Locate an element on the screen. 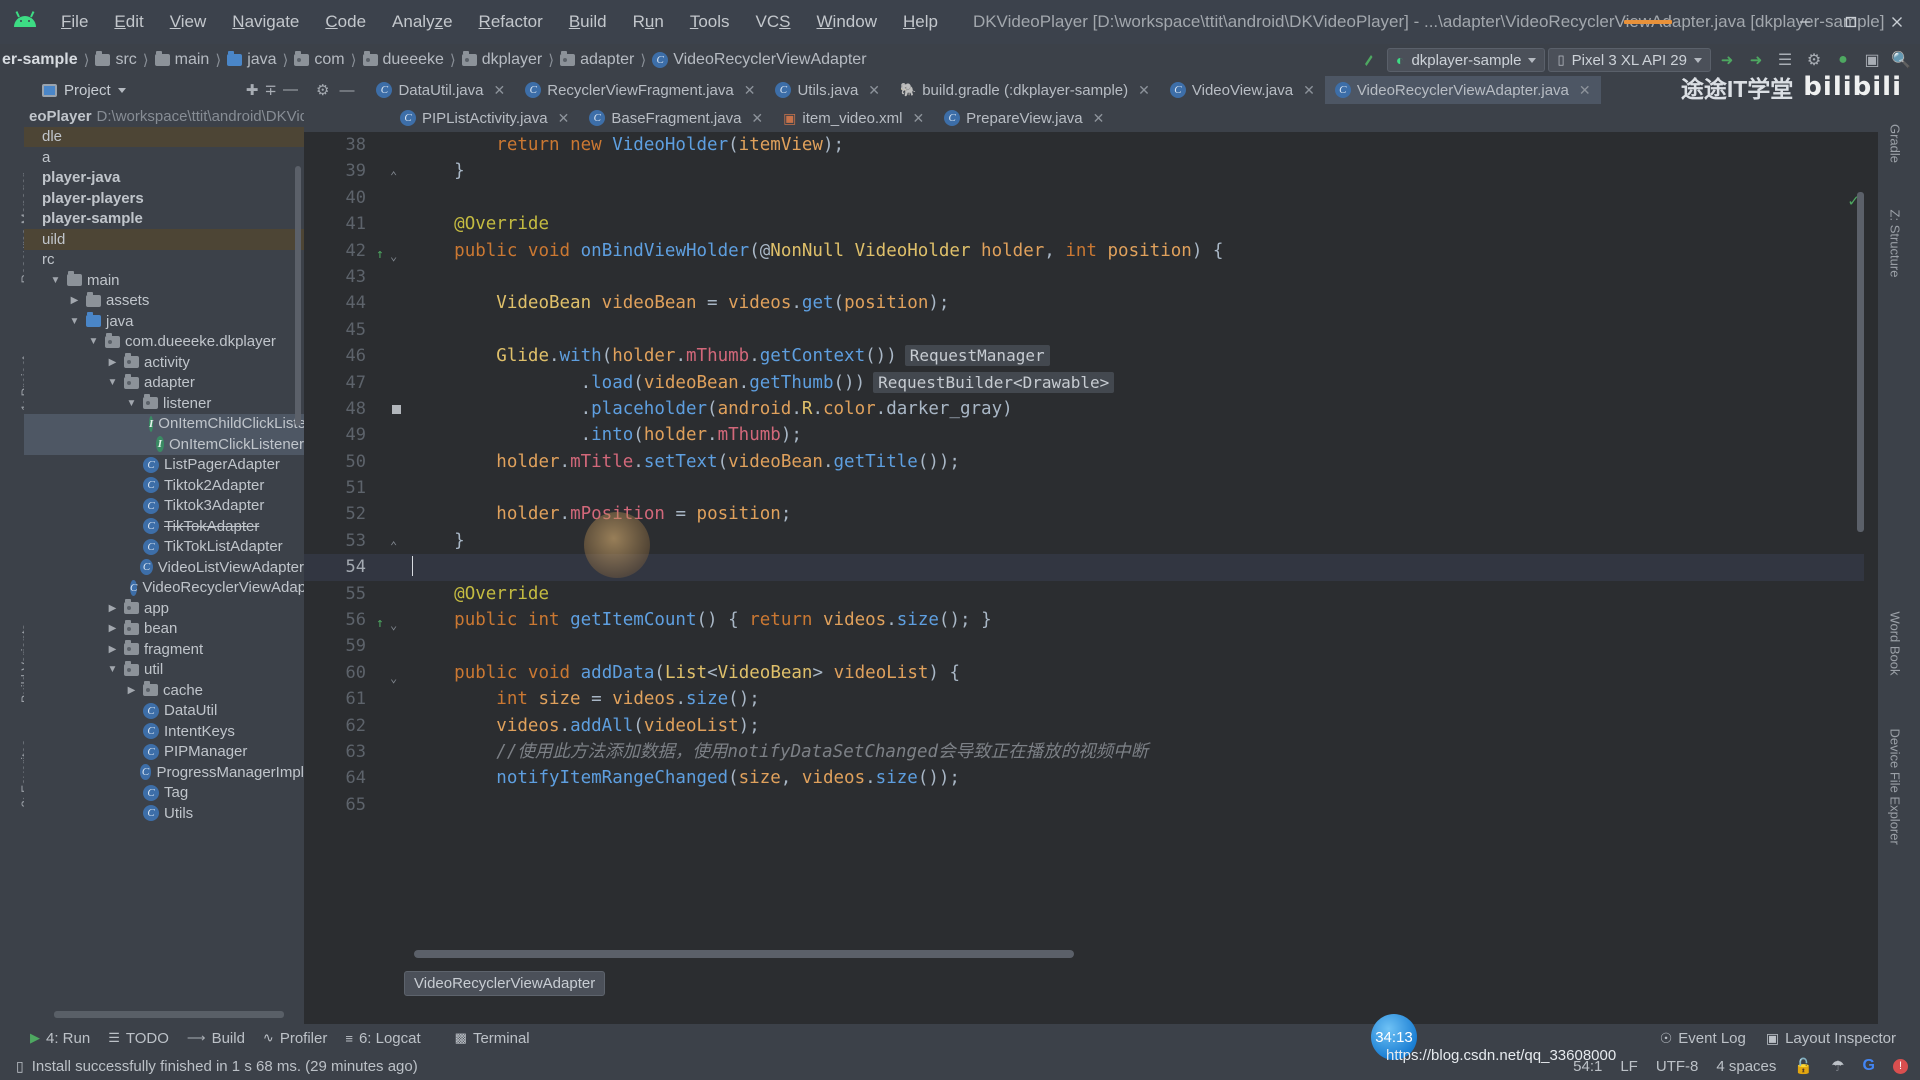 This screenshot has width=1920, height=1080. tool-window-layout-inspector: ▣ Layout Inspector is located at coordinates (1831, 1038).